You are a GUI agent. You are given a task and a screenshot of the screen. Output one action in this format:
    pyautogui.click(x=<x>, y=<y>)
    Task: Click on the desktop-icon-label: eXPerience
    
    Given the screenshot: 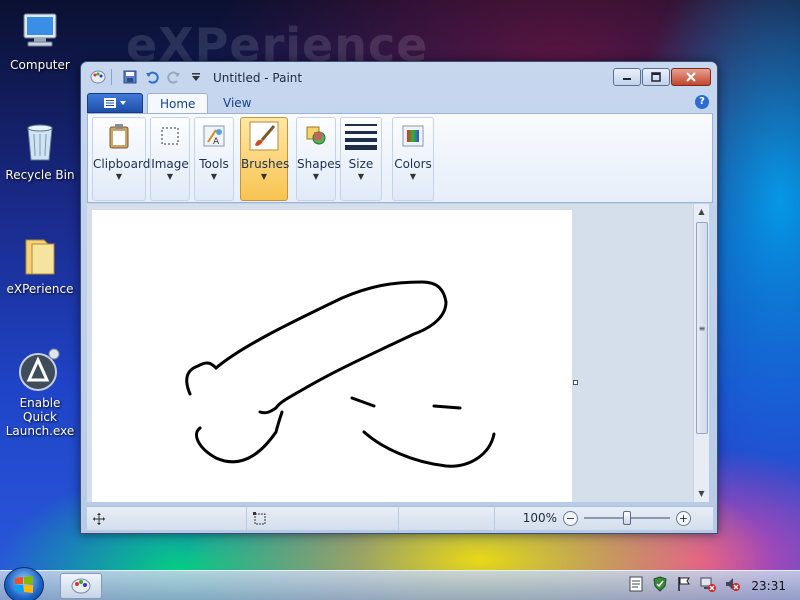 What is the action you would take?
    pyautogui.click(x=40, y=289)
    